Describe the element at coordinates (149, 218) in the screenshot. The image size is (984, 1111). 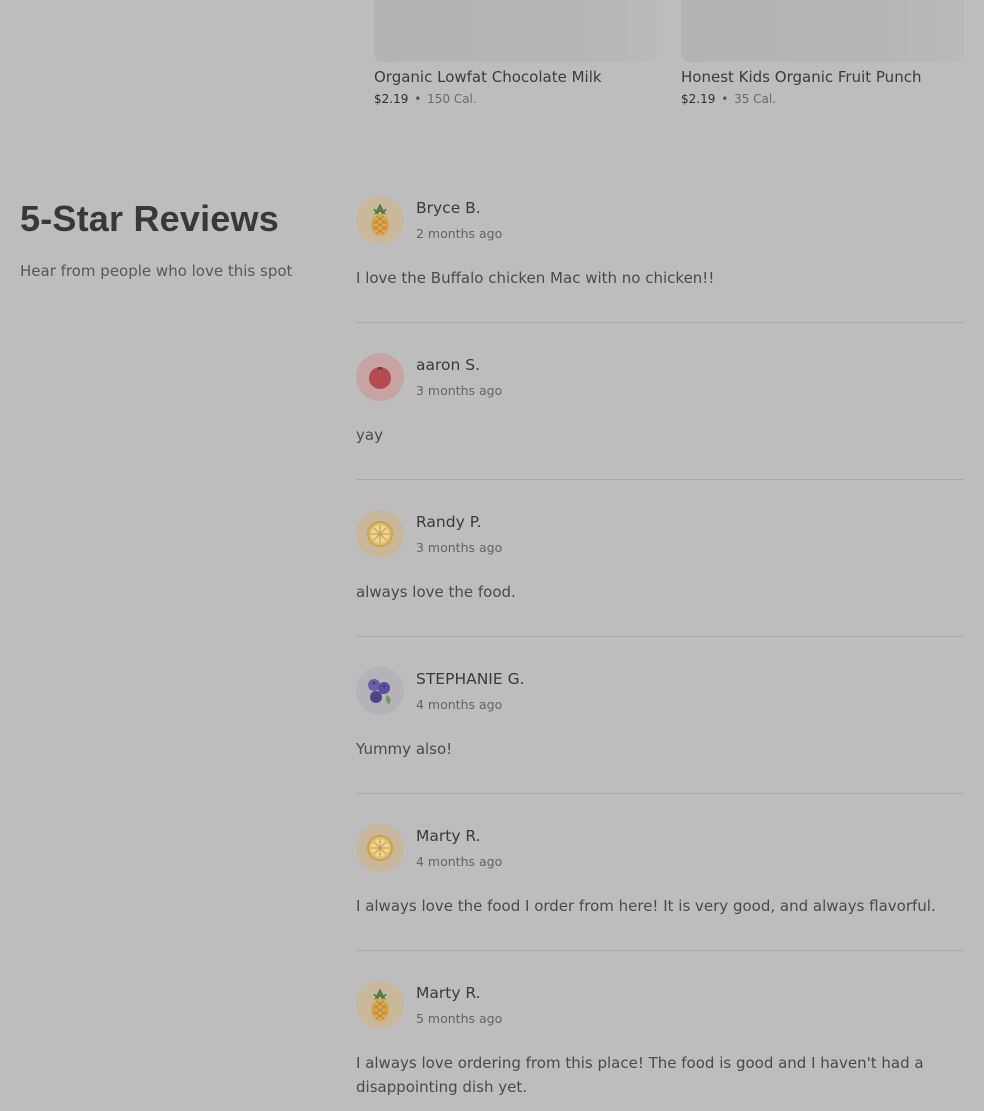
I see `reviews-title: 5-Star Reviews` at that location.